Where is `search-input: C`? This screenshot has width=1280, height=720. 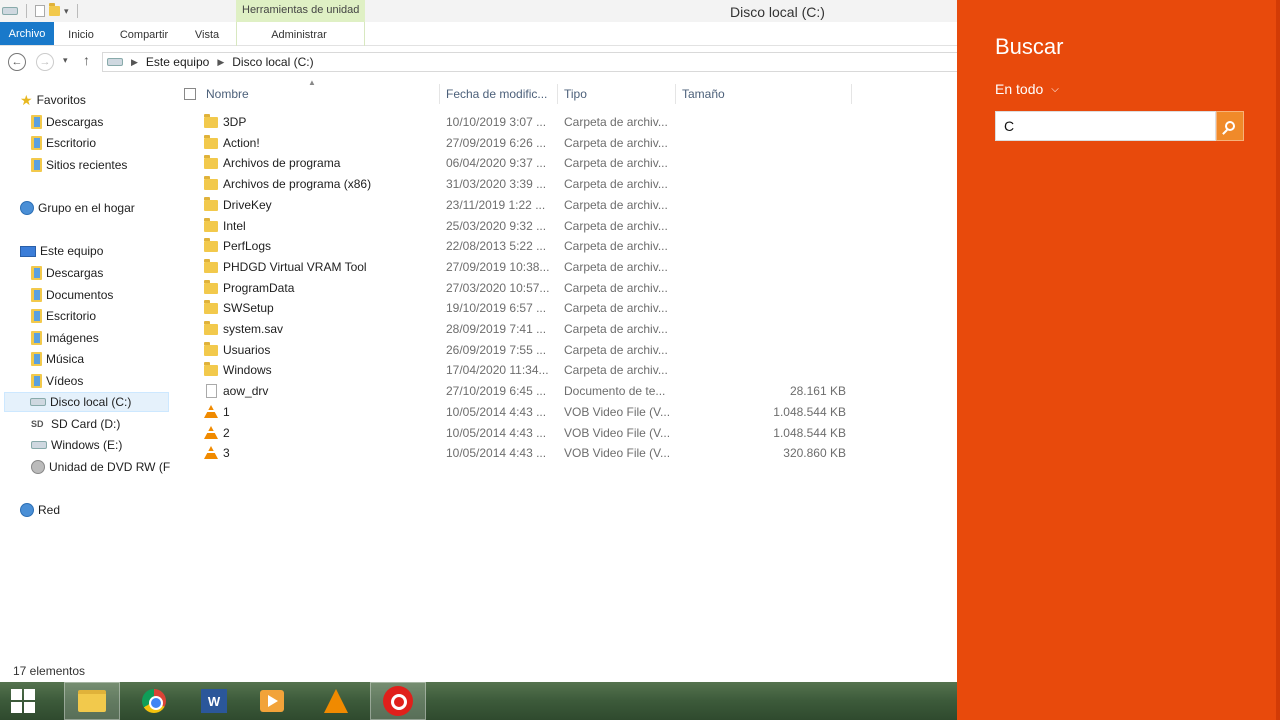
search-input: C is located at coordinates (1105, 126).